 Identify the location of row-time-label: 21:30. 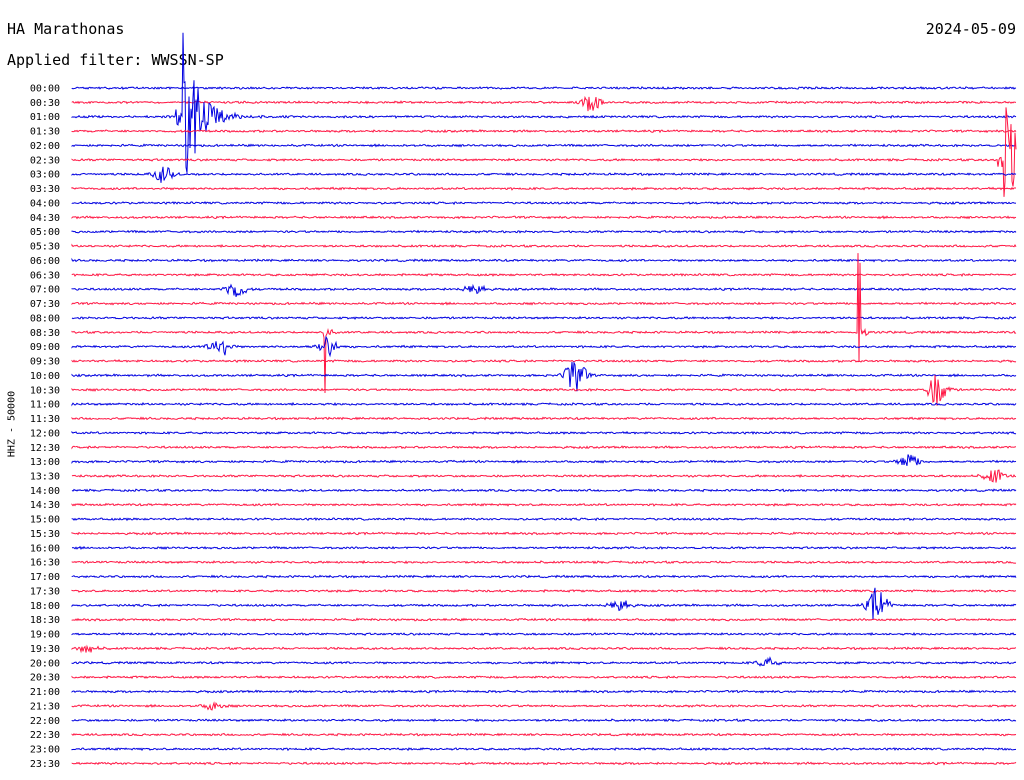
(45, 706).